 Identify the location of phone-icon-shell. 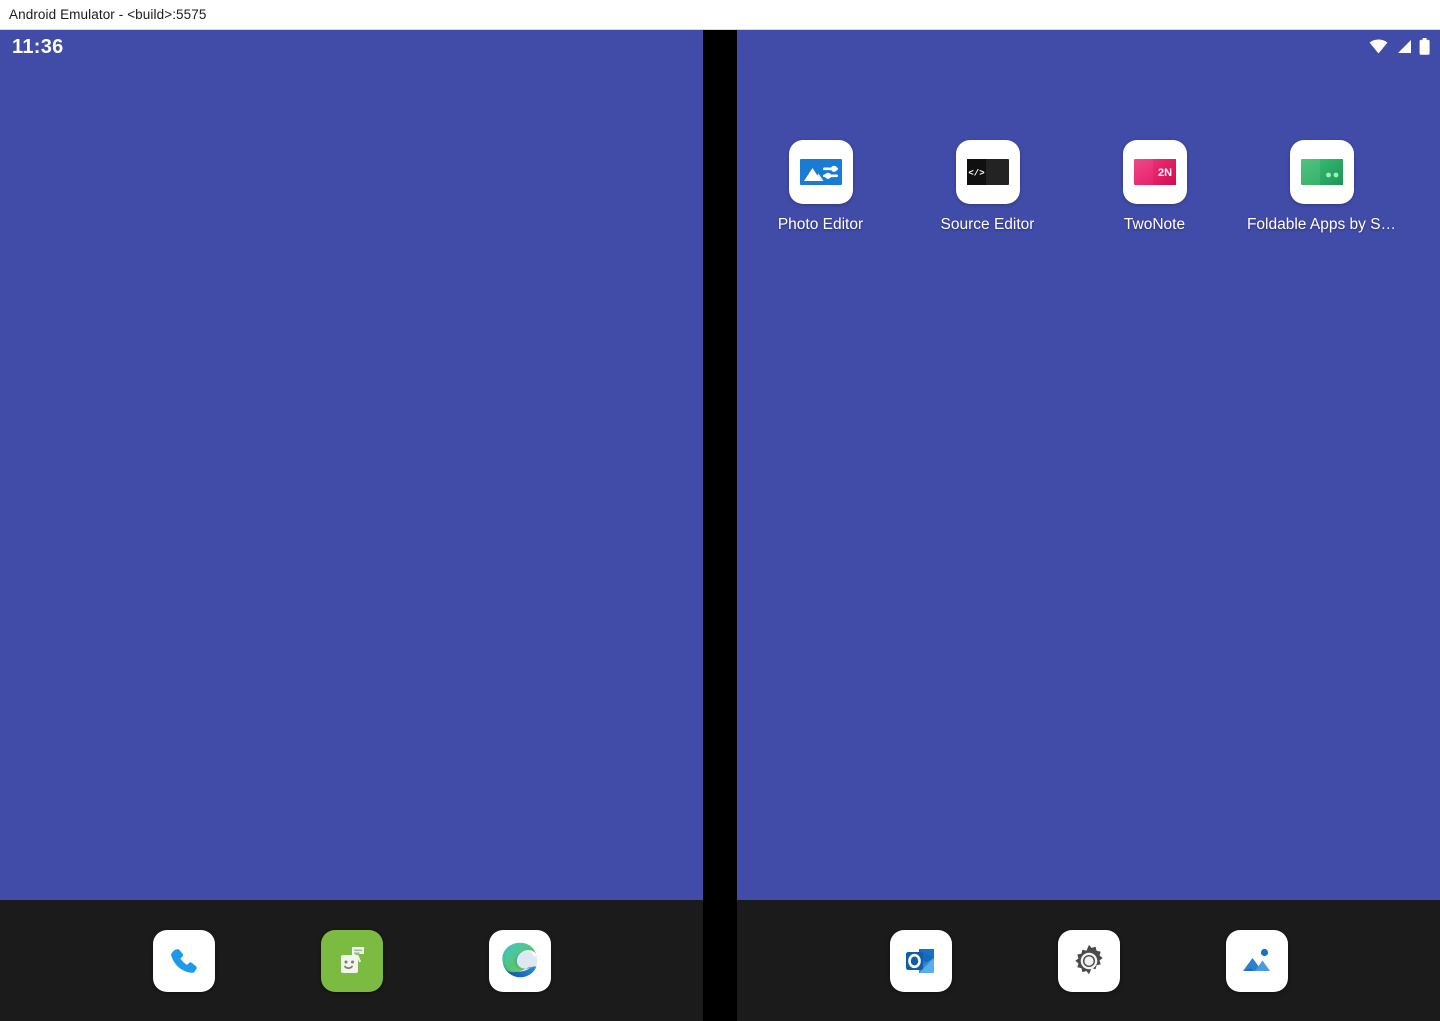
(183, 960).